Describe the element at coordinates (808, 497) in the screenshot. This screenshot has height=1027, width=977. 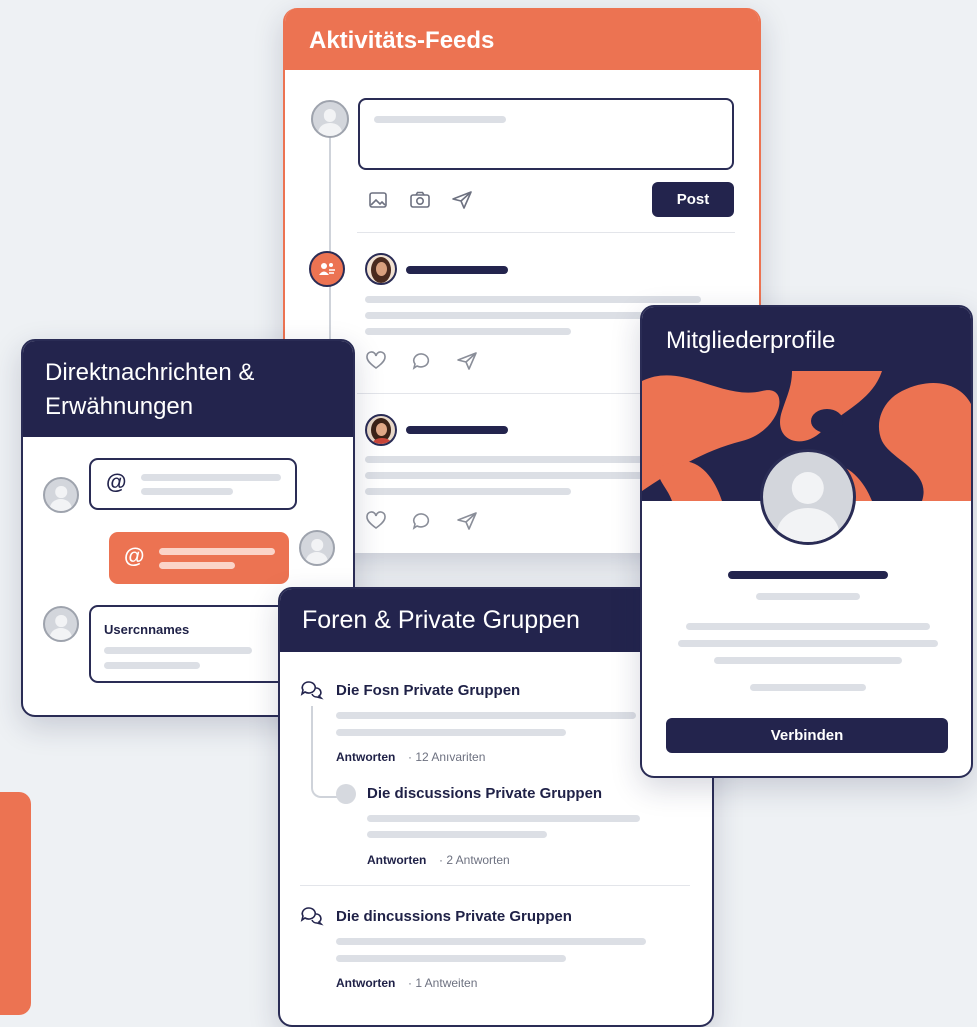
I see `profile-avatar` at that location.